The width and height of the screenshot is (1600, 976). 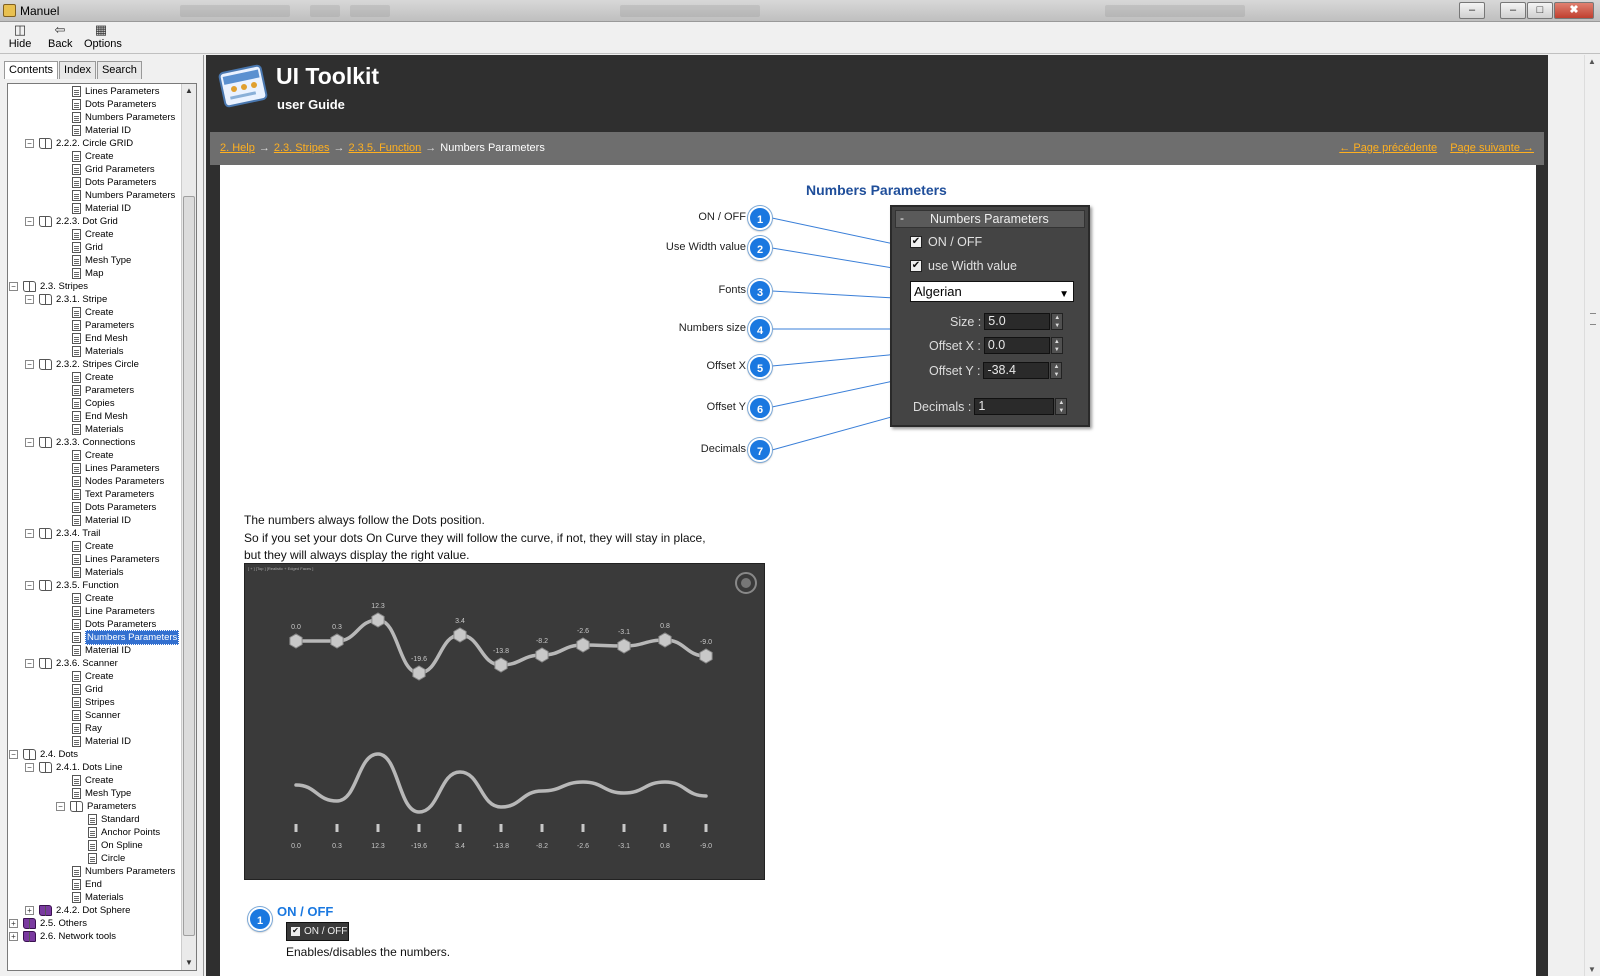 I want to click on tab-search: Search, so click(x=119, y=70).